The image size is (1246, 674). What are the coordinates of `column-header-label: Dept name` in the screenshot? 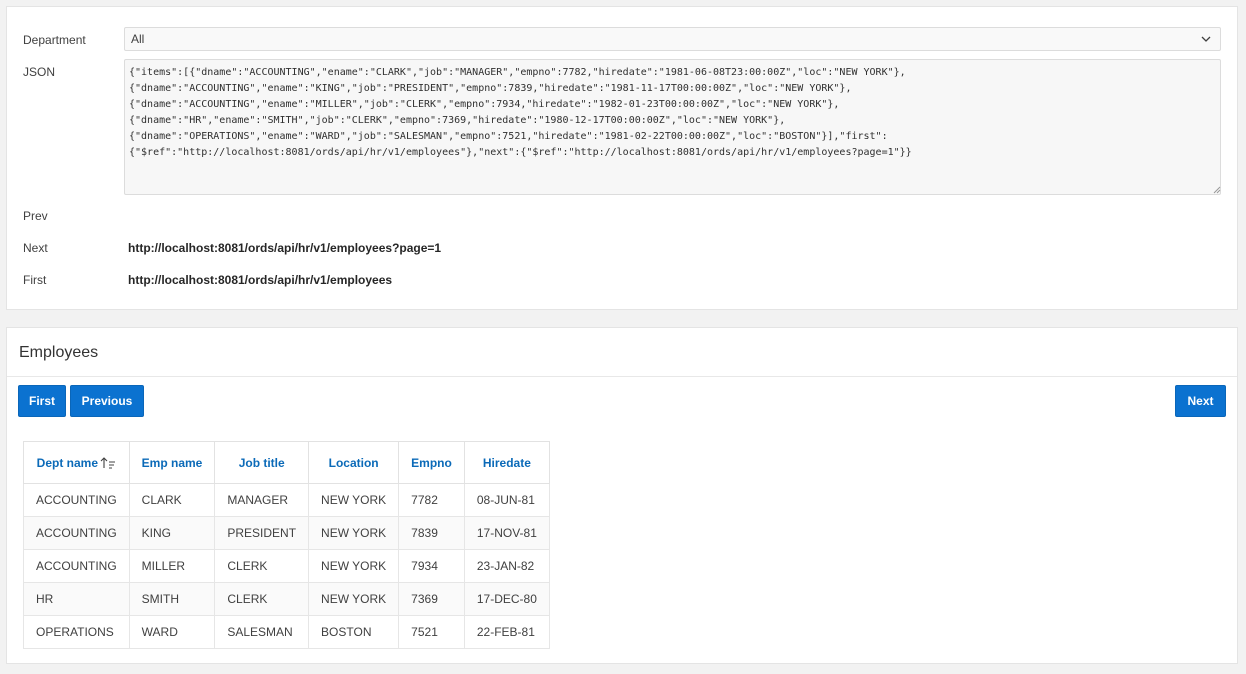 It's located at (67, 462).